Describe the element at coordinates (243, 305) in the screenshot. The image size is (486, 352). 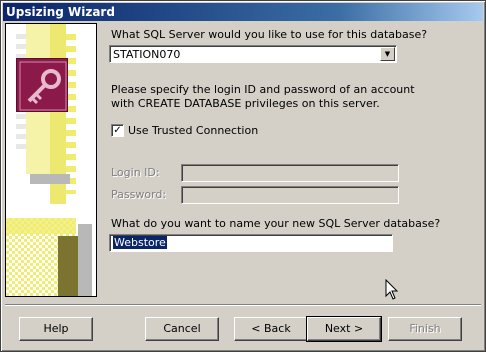
I see `button-separator` at that location.